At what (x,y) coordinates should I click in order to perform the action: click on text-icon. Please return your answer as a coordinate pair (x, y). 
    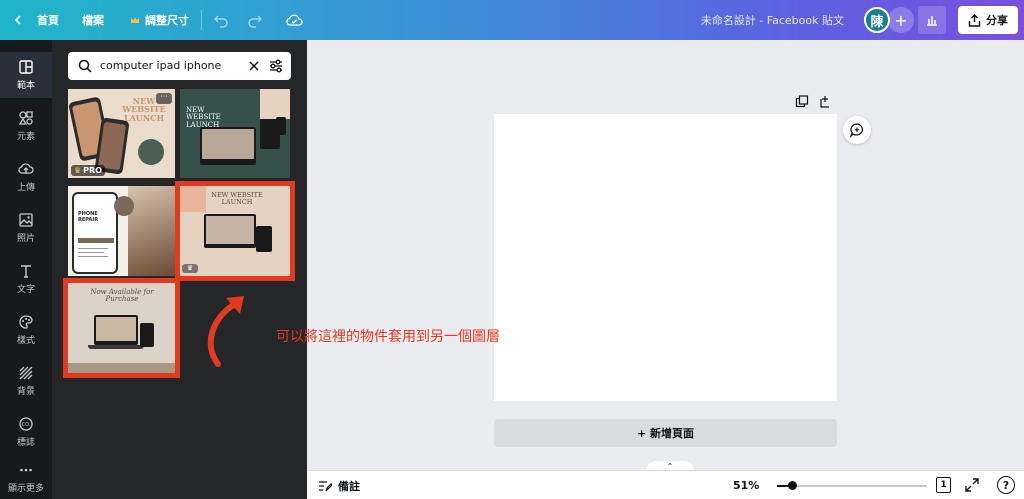
    Looking at the image, I should click on (26, 271).